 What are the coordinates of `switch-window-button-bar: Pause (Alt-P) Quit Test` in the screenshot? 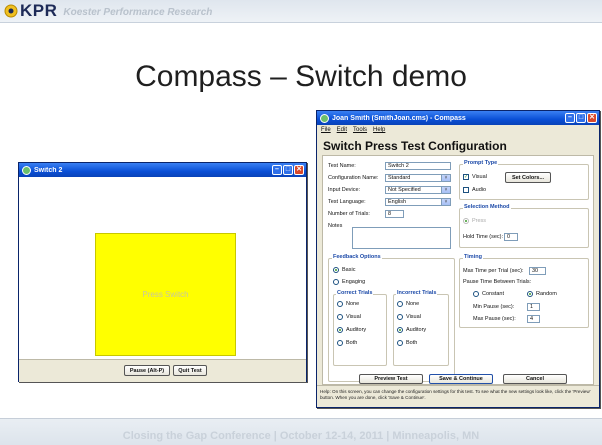 It's located at (162, 370).